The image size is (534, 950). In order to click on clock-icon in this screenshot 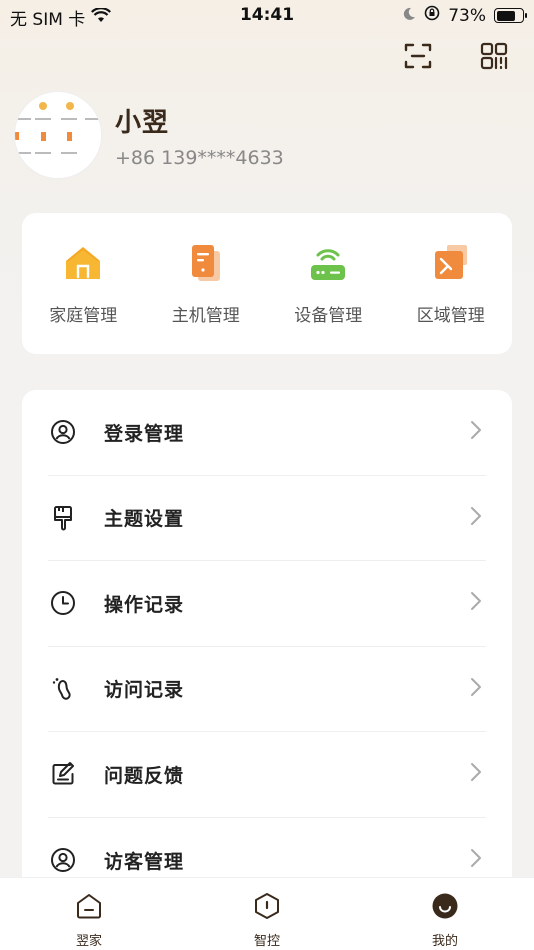, I will do `click(63, 603)`.